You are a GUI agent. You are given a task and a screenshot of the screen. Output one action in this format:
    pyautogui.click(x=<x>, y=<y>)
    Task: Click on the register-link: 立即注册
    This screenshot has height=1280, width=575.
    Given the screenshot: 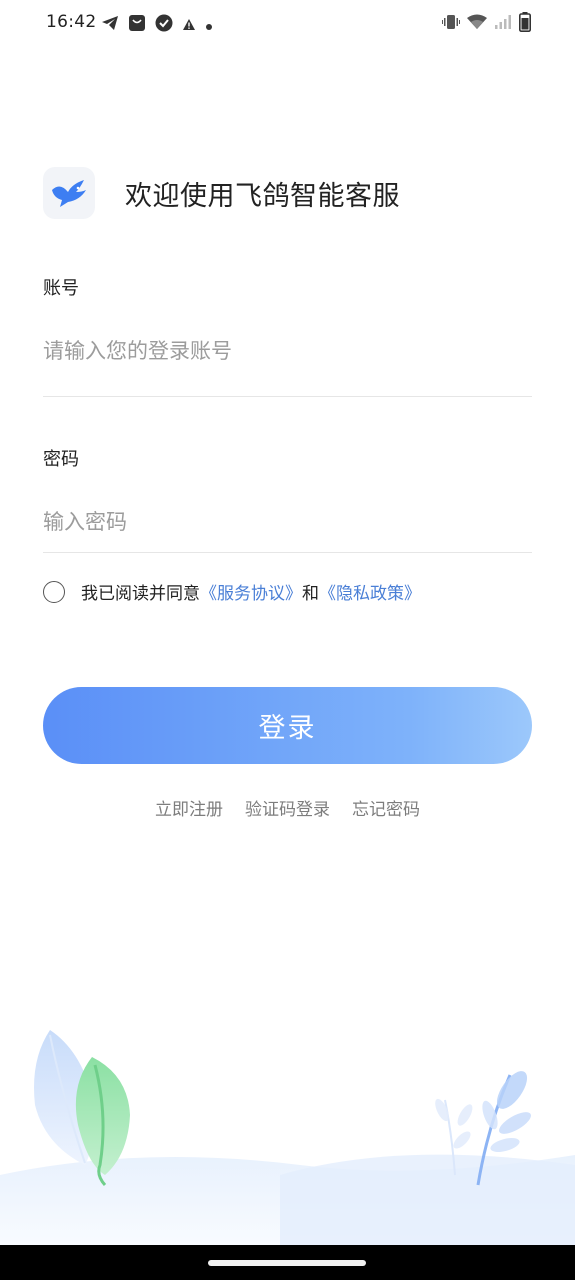 What is the action you would take?
    pyautogui.click(x=189, y=807)
    